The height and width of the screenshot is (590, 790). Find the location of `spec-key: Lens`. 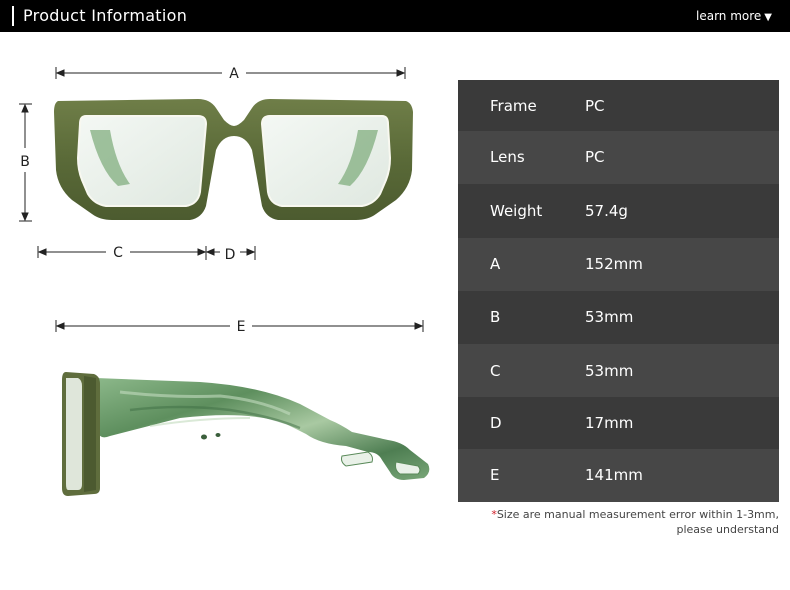

spec-key: Lens is located at coordinates (507, 157).